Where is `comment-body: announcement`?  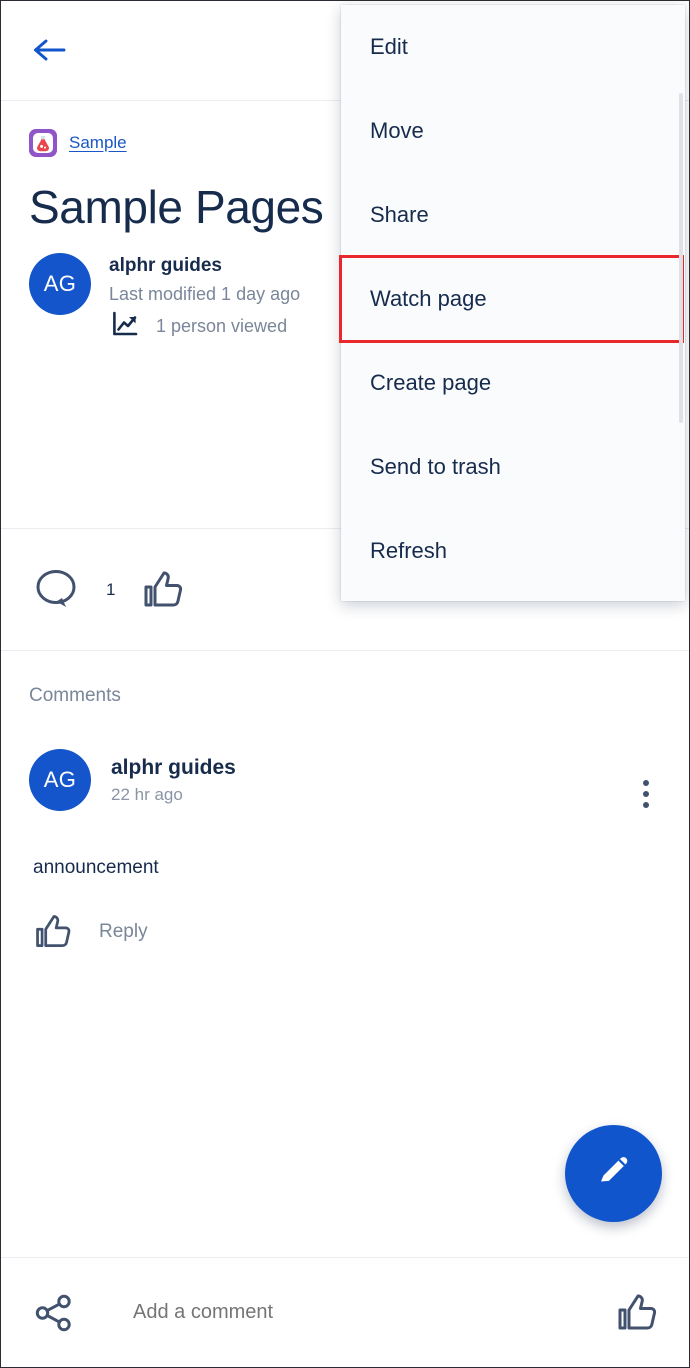 comment-body: announcement is located at coordinates (96, 867).